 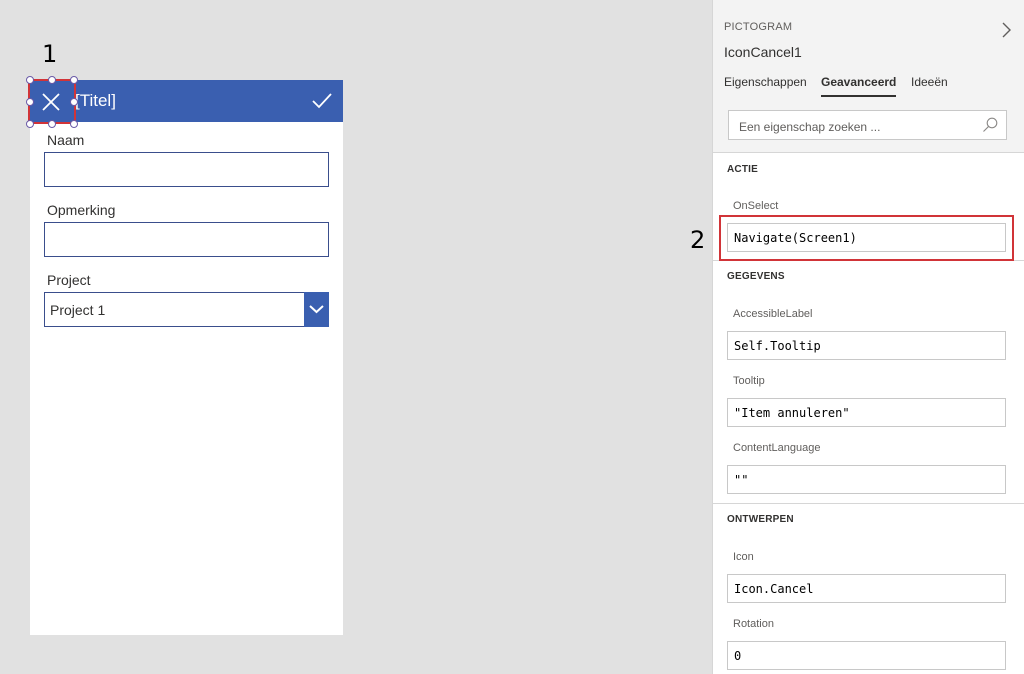 What do you see at coordinates (753, 624) in the screenshot?
I see `prop-label-rotation: Rotation` at bounding box center [753, 624].